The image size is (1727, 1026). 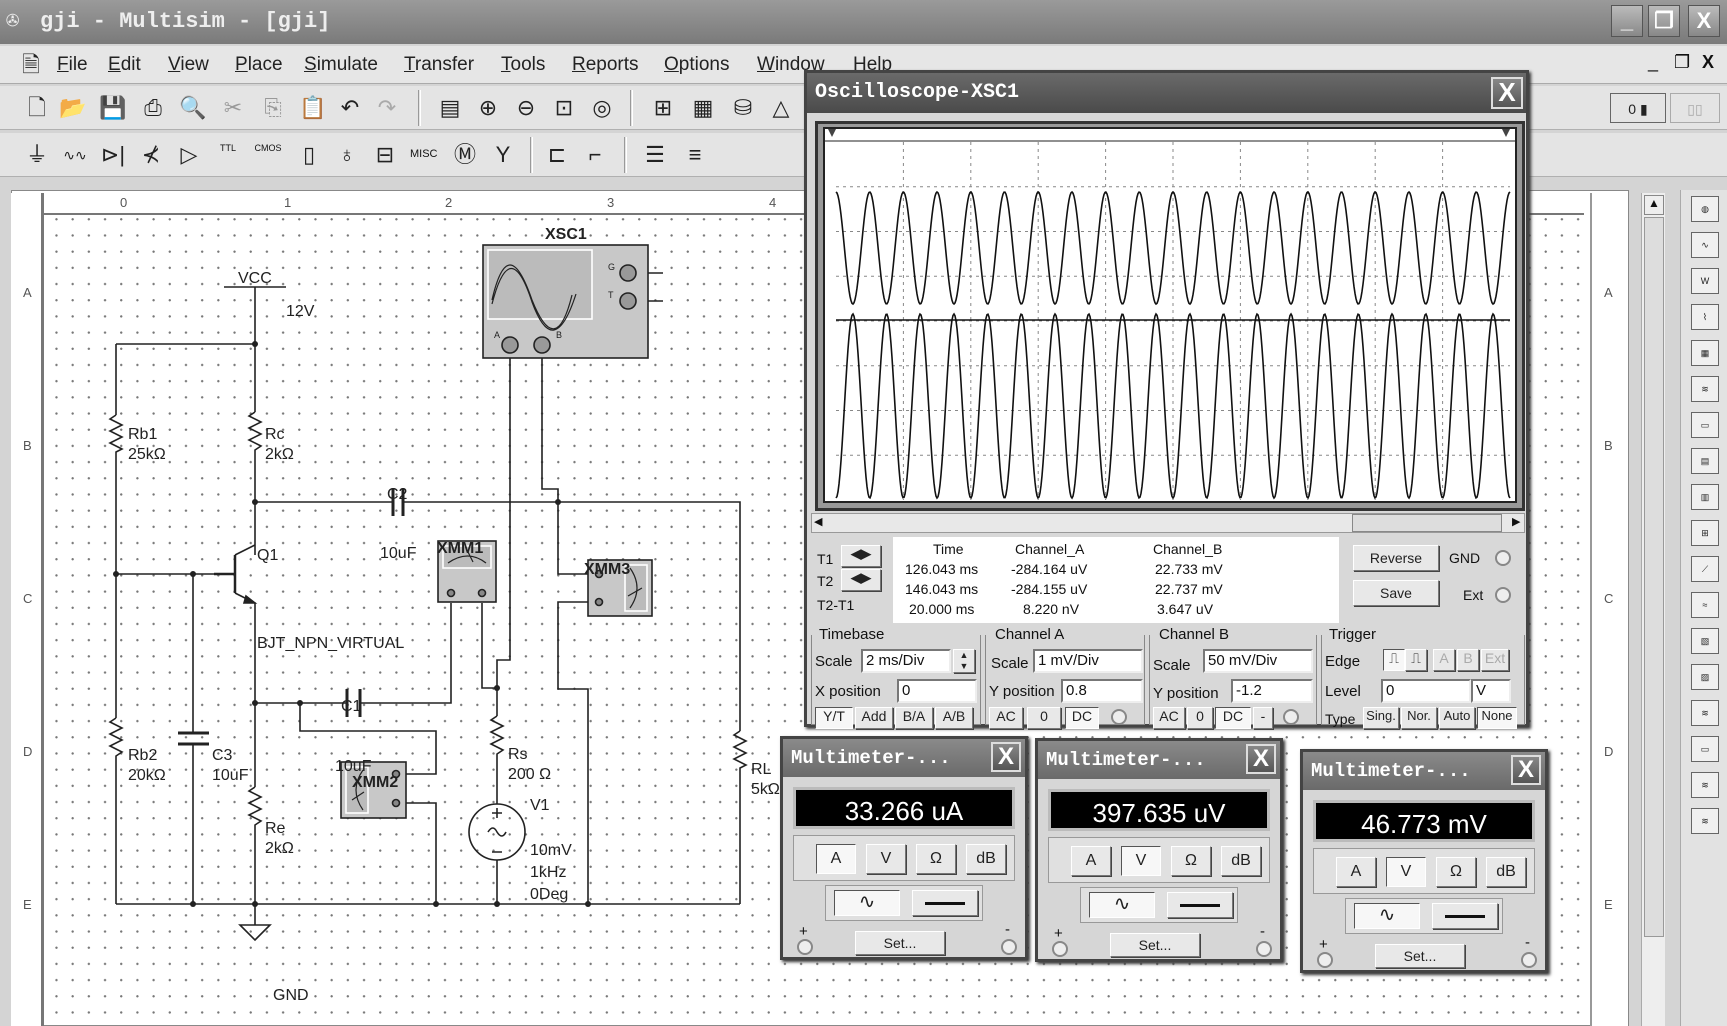 What do you see at coordinates (964, 661) in the screenshot?
I see `timebase-spinner: ▲ ▼` at bounding box center [964, 661].